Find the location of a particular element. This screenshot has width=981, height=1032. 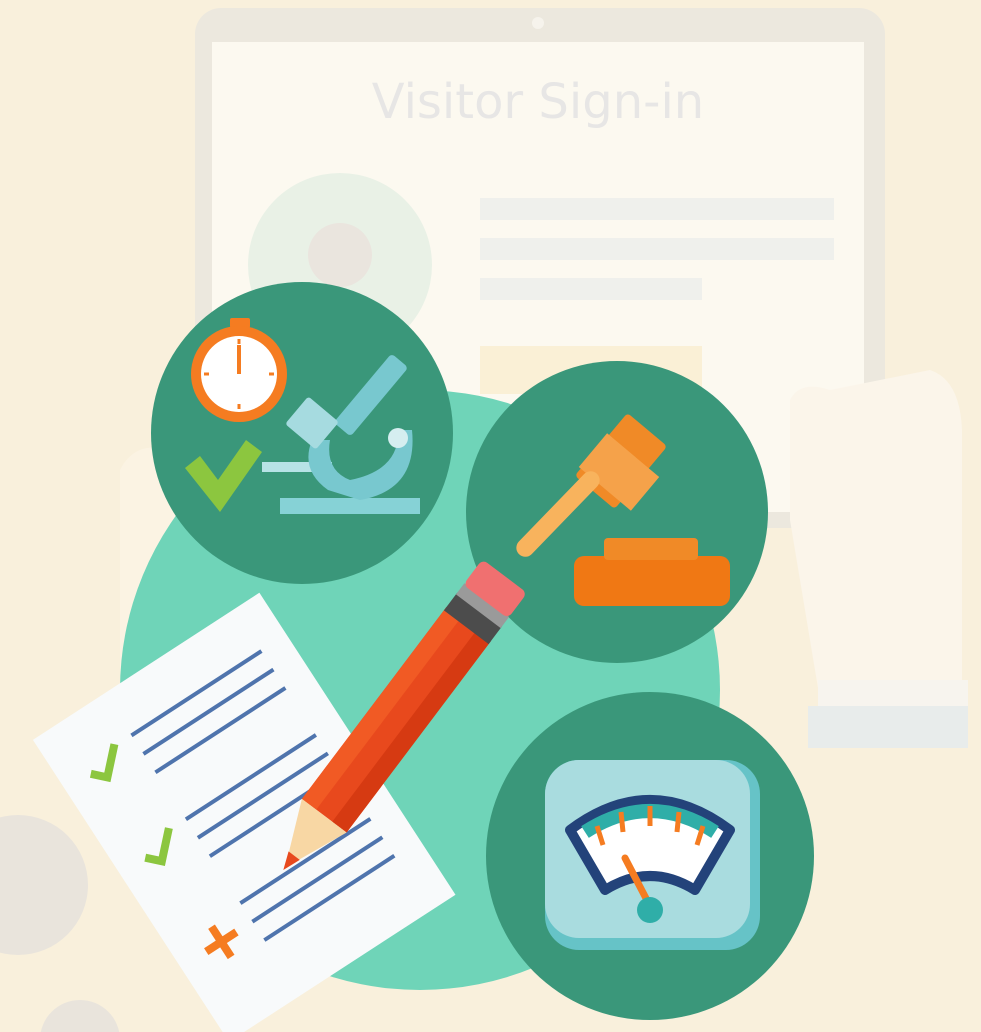

gauge-icon is located at coordinates (652, 855).